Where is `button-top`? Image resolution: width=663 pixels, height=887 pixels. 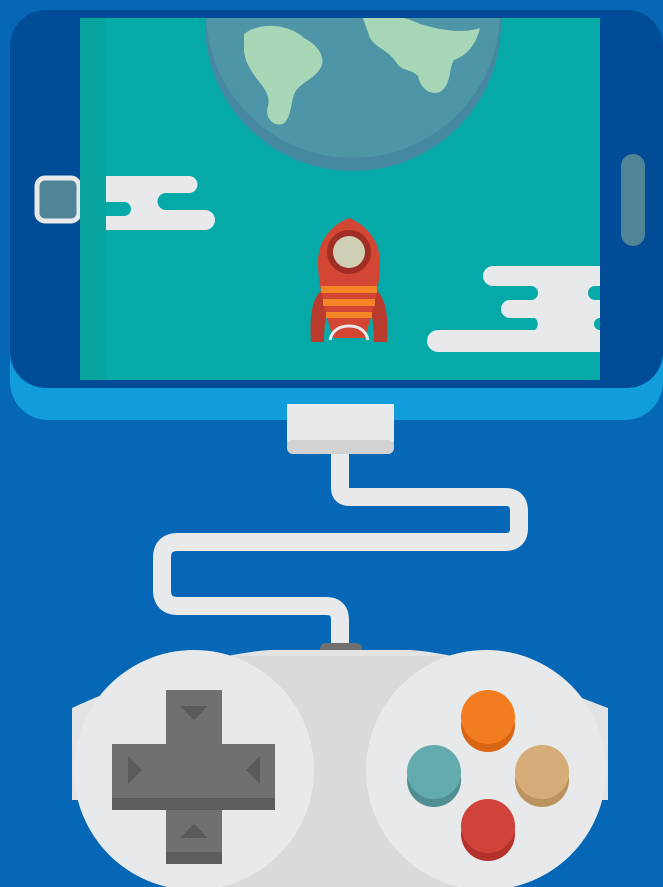
button-top is located at coordinates (488, 721).